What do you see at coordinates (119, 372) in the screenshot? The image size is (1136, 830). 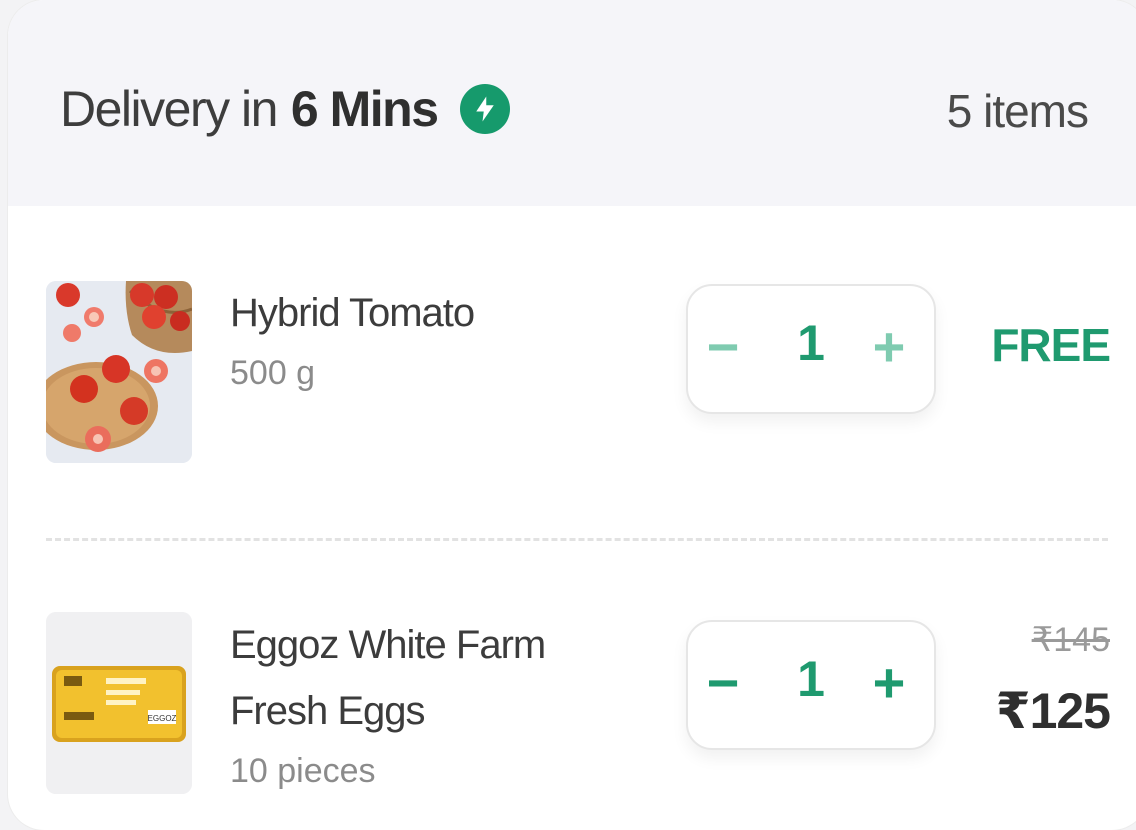 I see `tomato-image` at bounding box center [119, 372].